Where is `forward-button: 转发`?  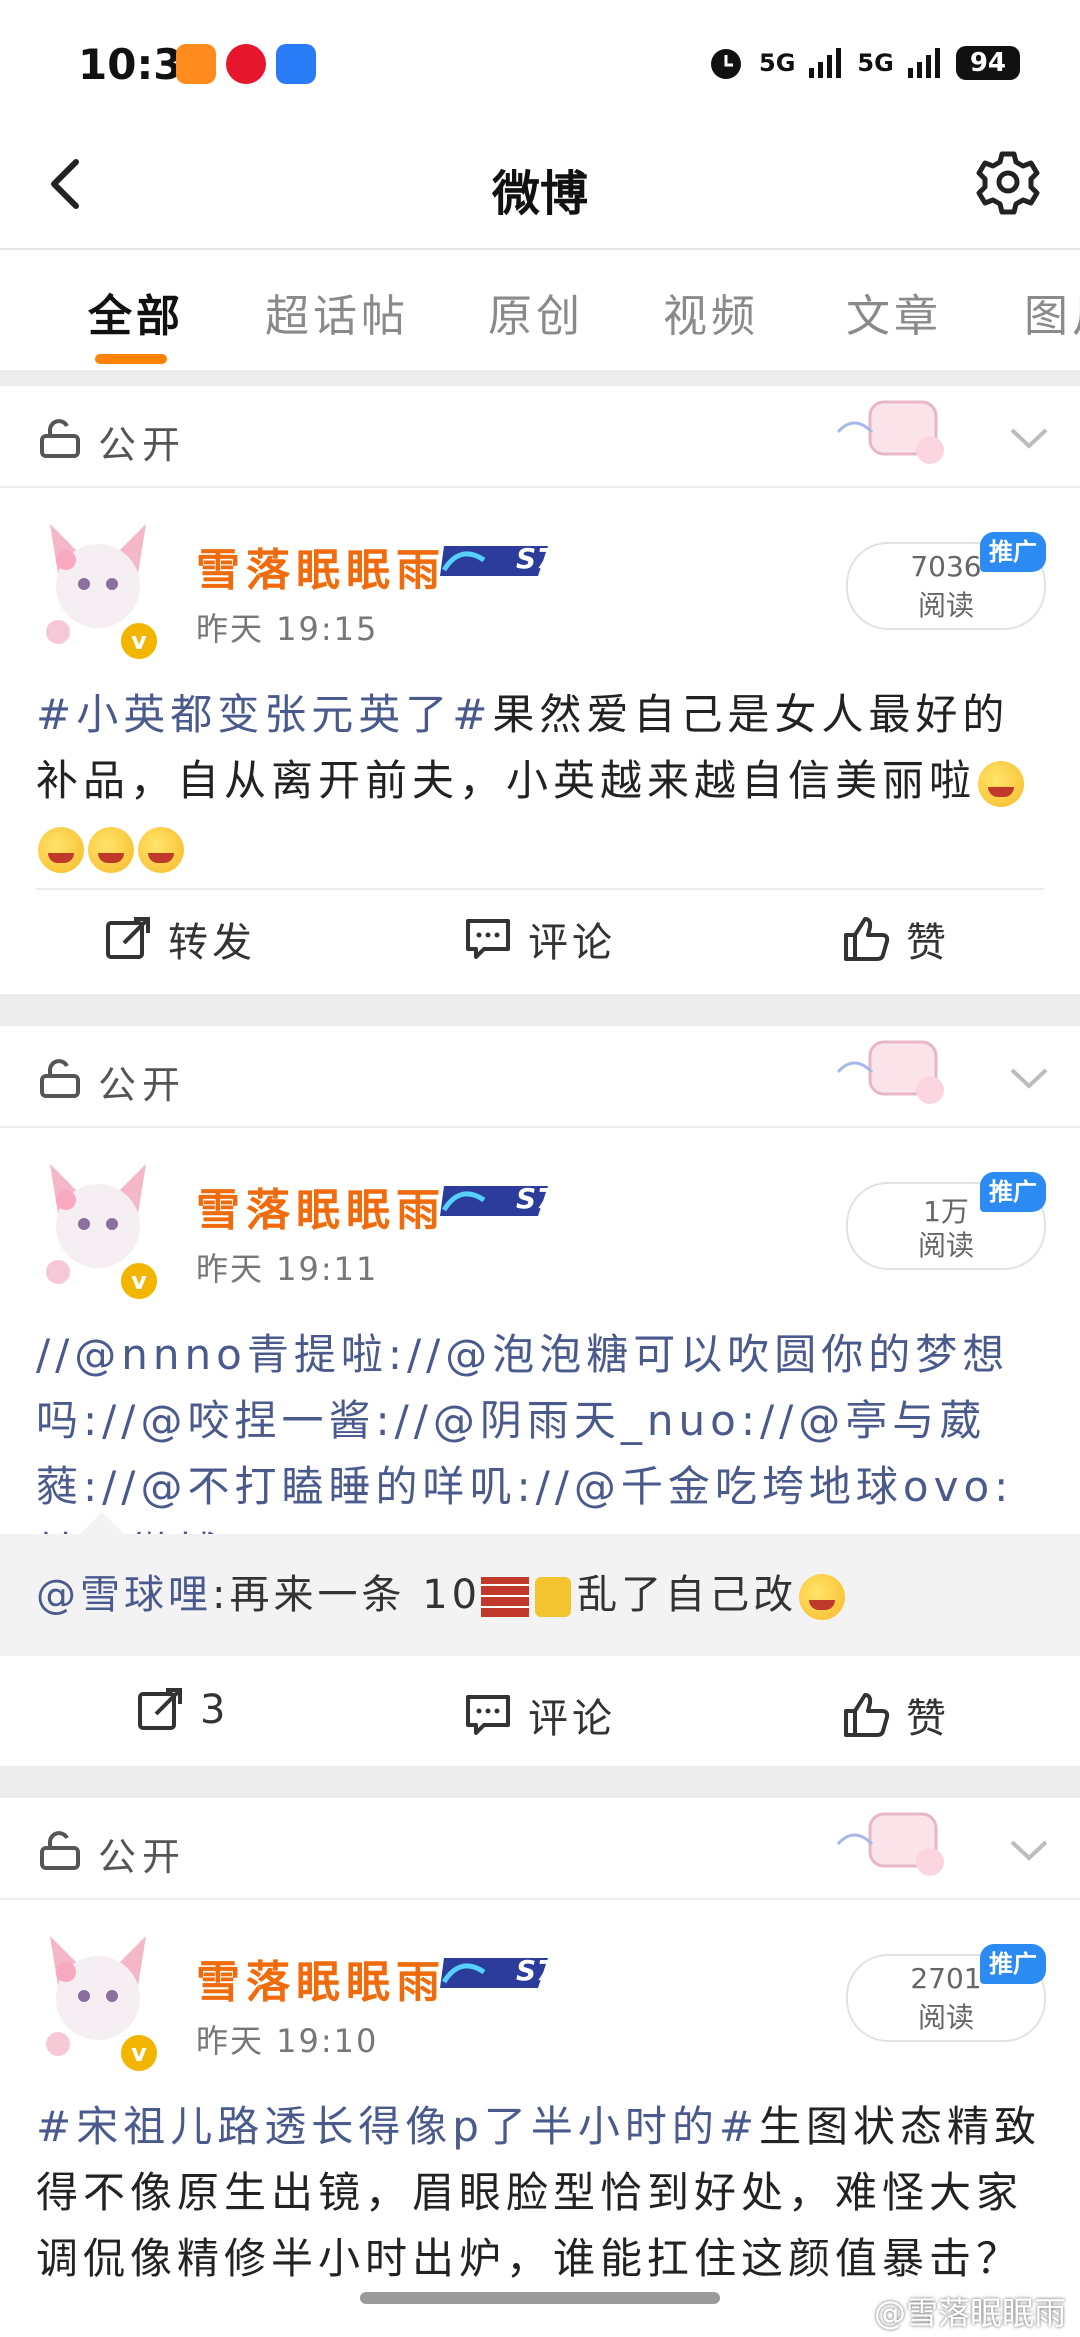
forward-button: 转发 is located at coordinates (180, 939).